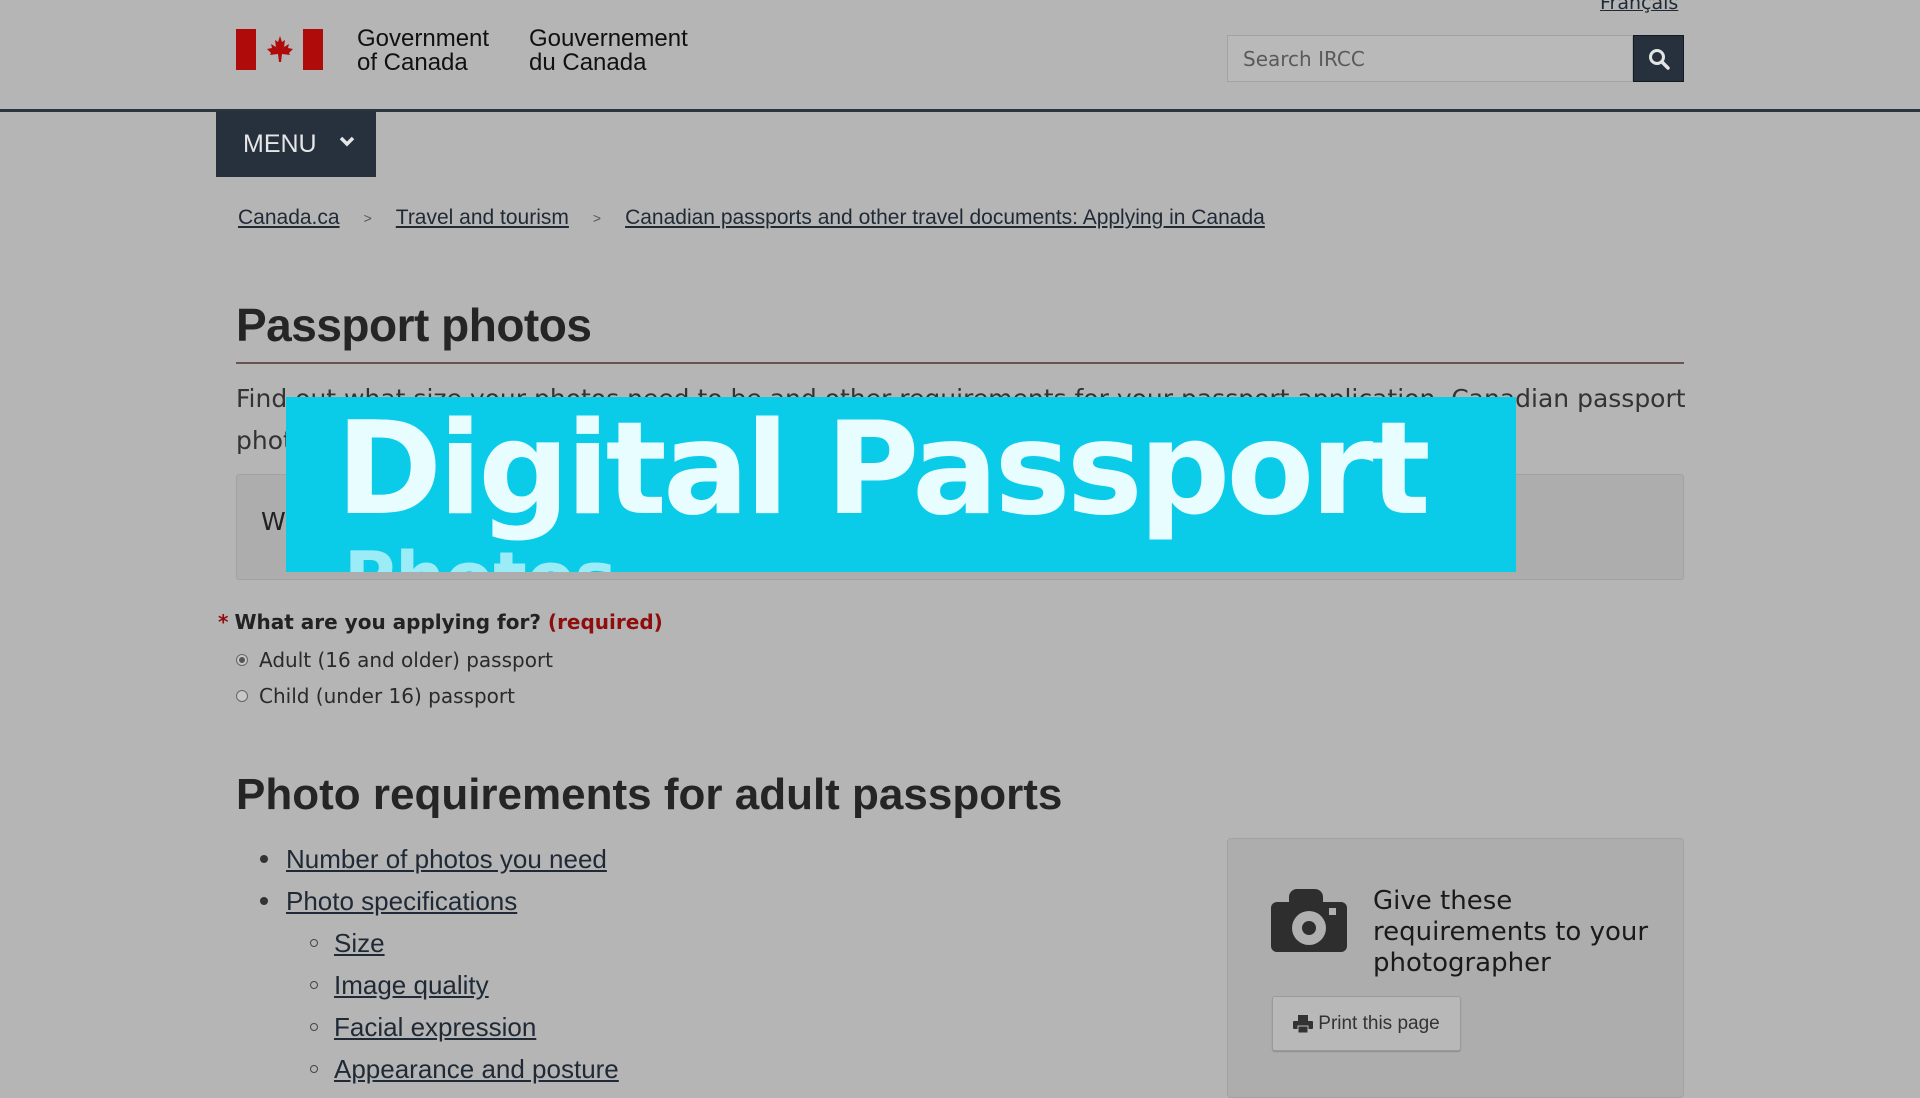  What do you see at coordinates (605, 622) in the screenshot?
I see `required-label: (required)` at bounding box center [605, 622].